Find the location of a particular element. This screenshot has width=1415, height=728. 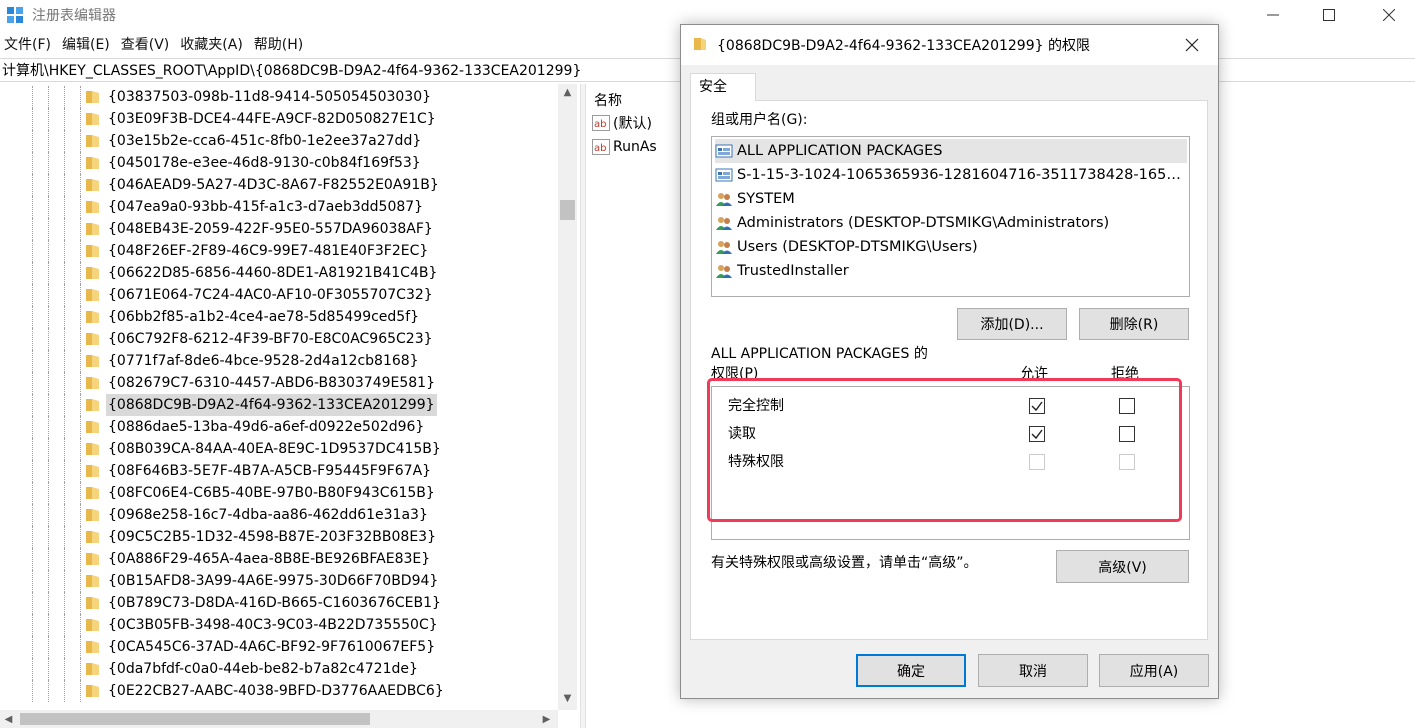

scroll-right-arrow-icon: ▶ is located at coordinates (546, 719).